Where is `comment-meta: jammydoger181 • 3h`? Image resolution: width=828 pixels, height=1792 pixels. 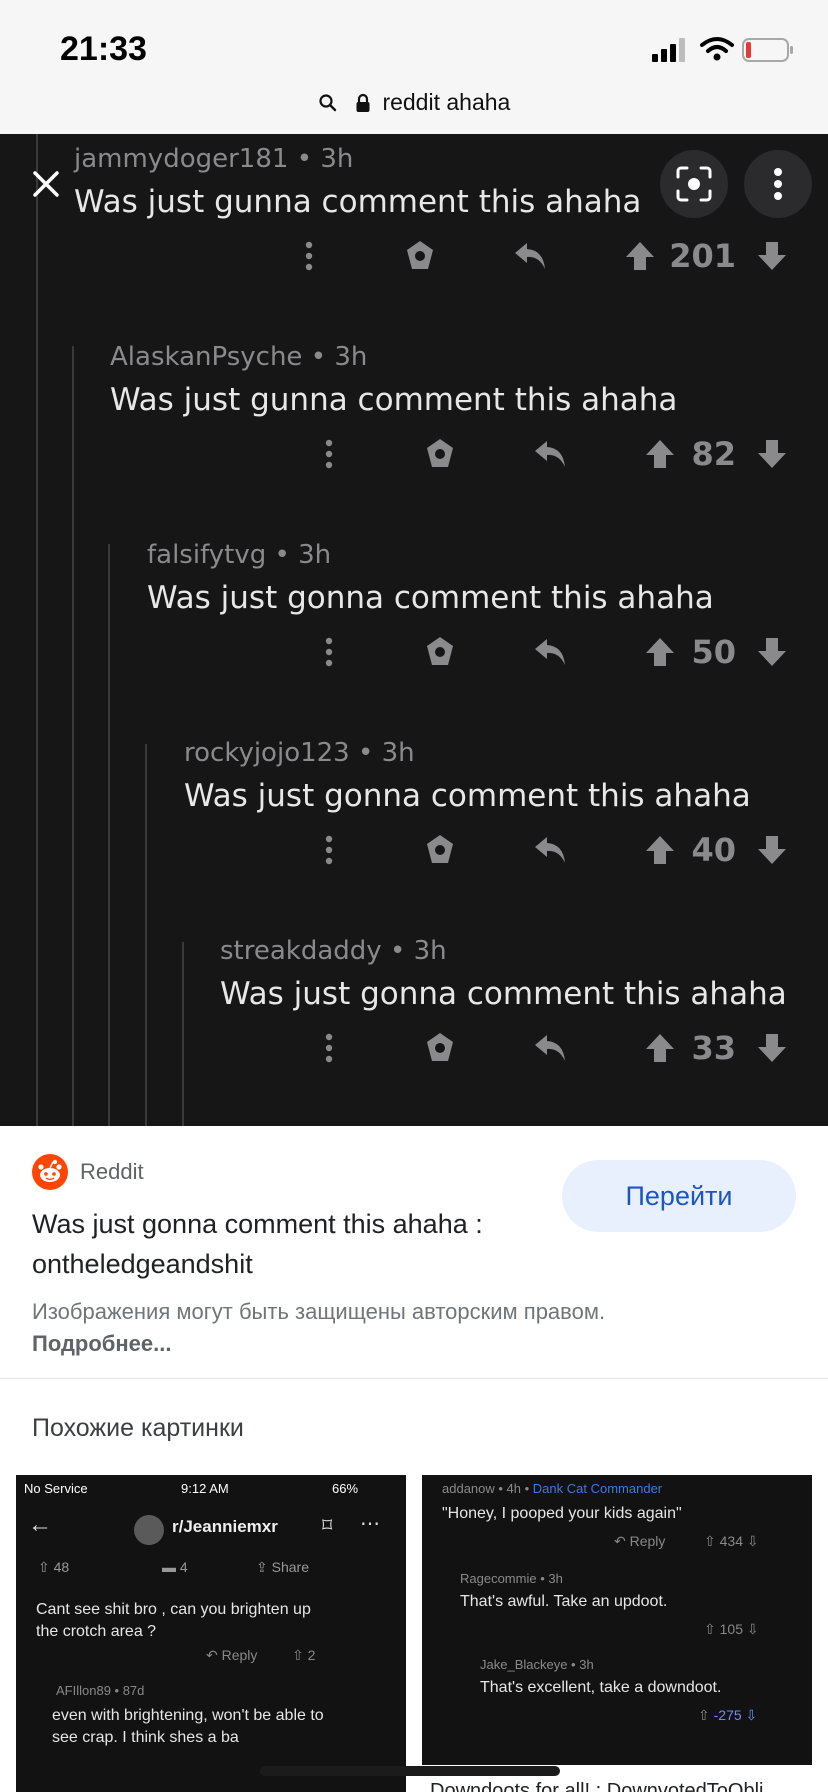
comment-meta: jammydoger181 • 3h is located at coordinates (214, 159).